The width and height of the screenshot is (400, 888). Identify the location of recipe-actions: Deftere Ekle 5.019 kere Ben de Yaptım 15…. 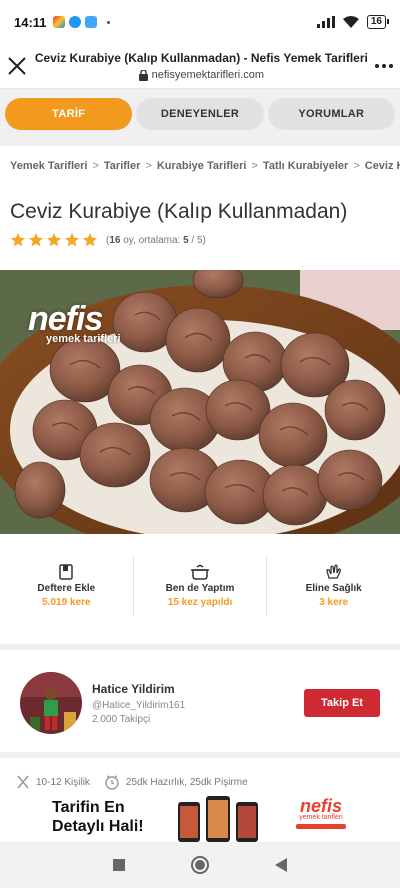
(200, 586).